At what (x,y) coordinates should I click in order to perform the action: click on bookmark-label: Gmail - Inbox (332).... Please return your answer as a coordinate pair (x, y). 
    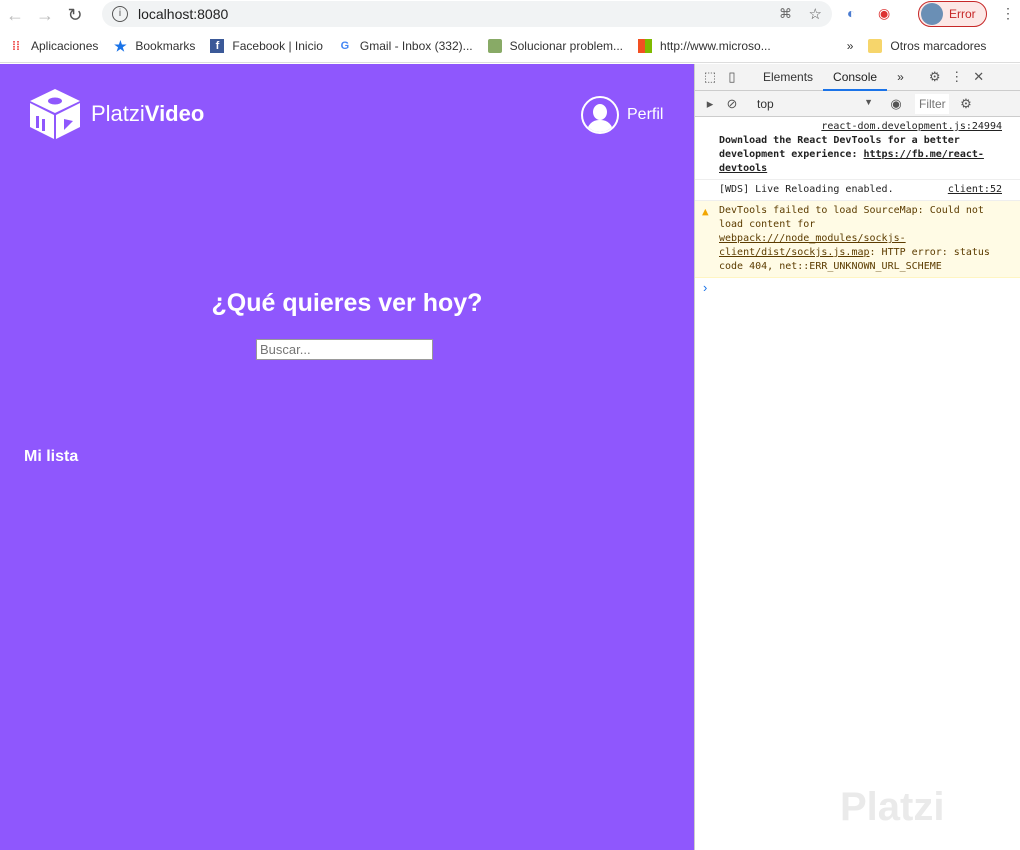
    Looking at the image, I should click on (416, 46).